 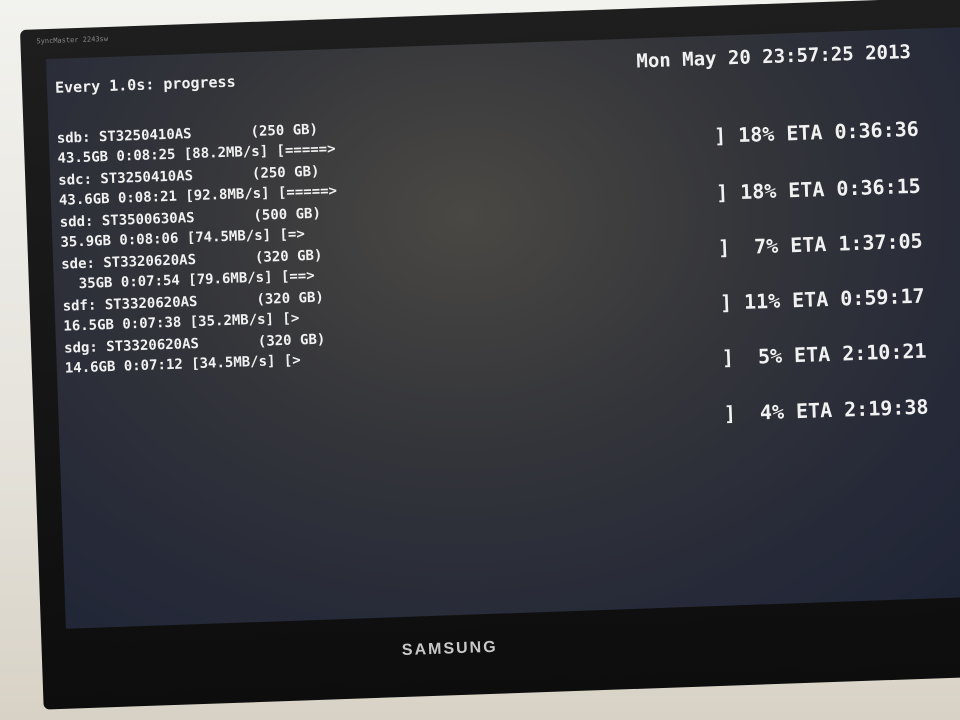 What do you see at coordinates (449, 649) in the screenshot?
I see `samsung-logo: SAMSUNG` at bounding box center [449, 649].